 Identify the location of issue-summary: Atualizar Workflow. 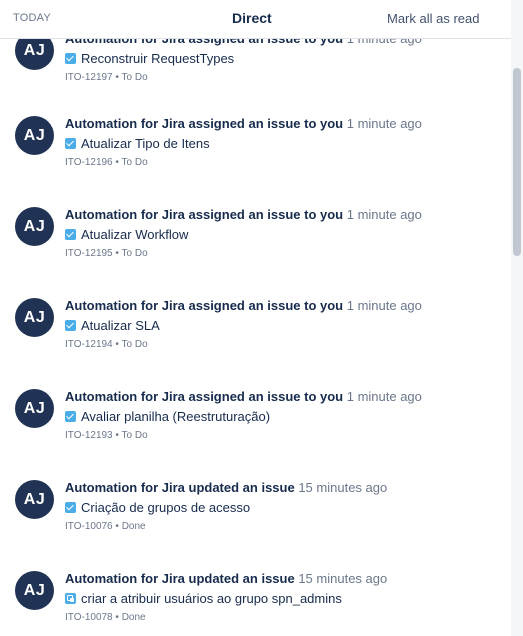
(134, 234).